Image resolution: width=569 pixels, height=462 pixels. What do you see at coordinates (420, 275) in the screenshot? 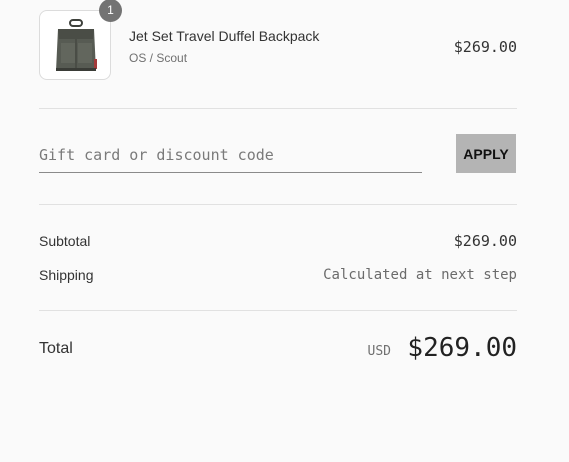
I see `shipping-value: Calculated at next step` at bounding box center [420, 275].